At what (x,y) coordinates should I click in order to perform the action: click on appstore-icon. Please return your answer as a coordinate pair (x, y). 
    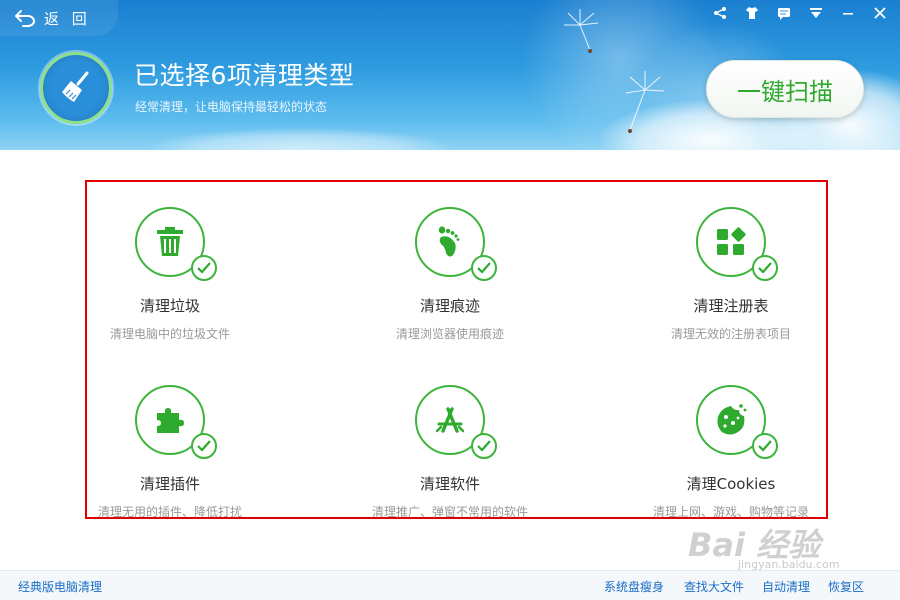
    Looking at the image, I should click on (450, 420).